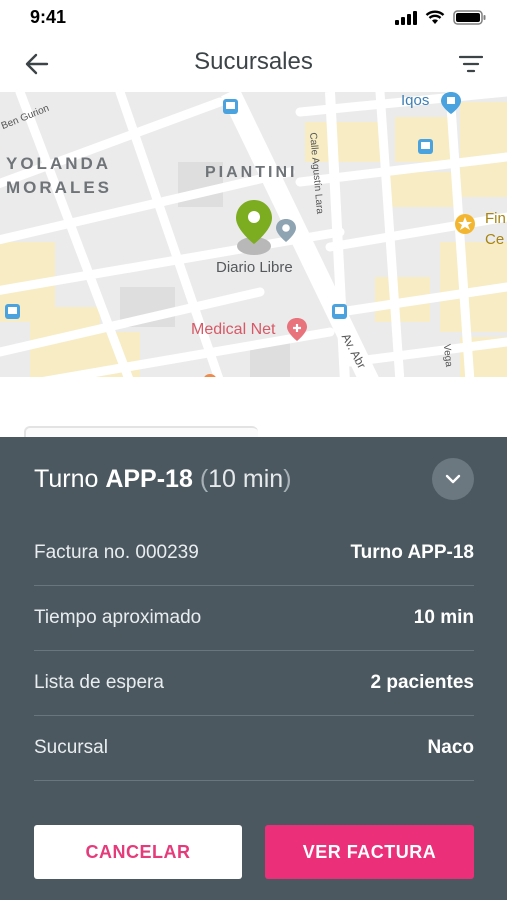 This screenshot has height=900, width=507. I want to click on detail-row-queue: Lista de espera 2 pacientes, so click(254, 683).